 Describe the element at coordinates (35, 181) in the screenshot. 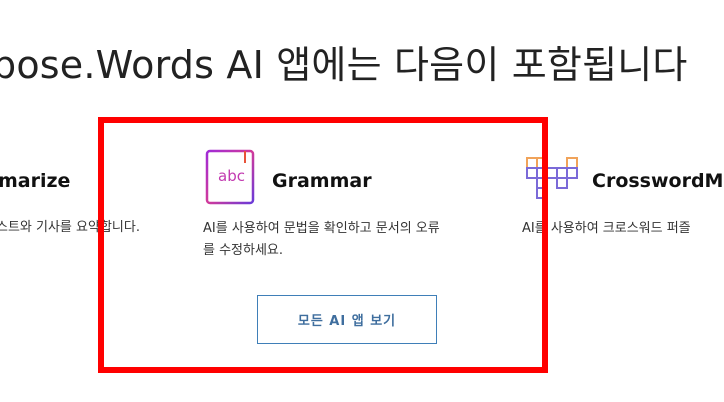

I see `card-title-summarize: marize` at that location.